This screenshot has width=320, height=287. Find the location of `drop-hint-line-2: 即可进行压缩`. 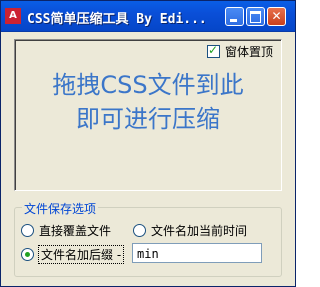

drop-hint-line-2: 即可进行压缩 is located at coordinates (148, 119).